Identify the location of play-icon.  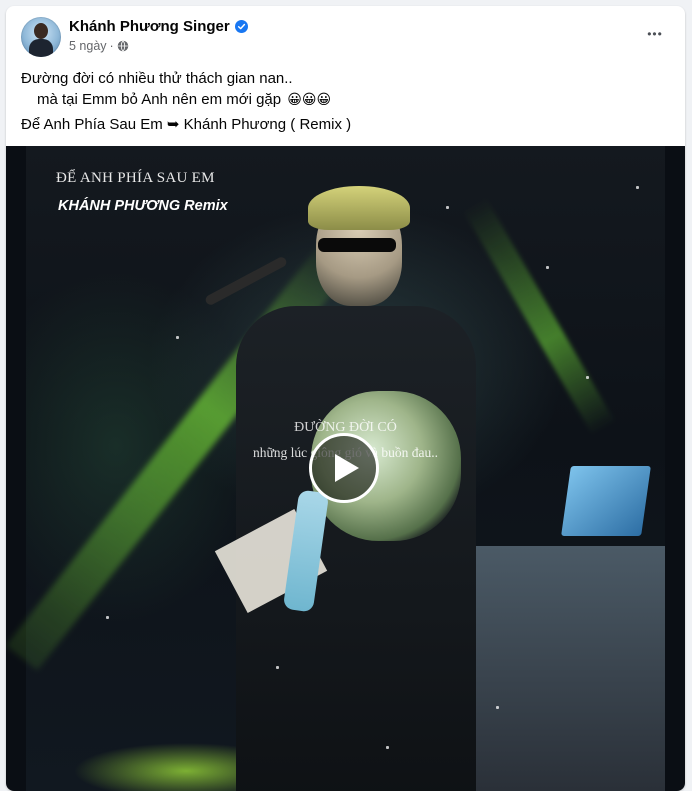
(347, 468).